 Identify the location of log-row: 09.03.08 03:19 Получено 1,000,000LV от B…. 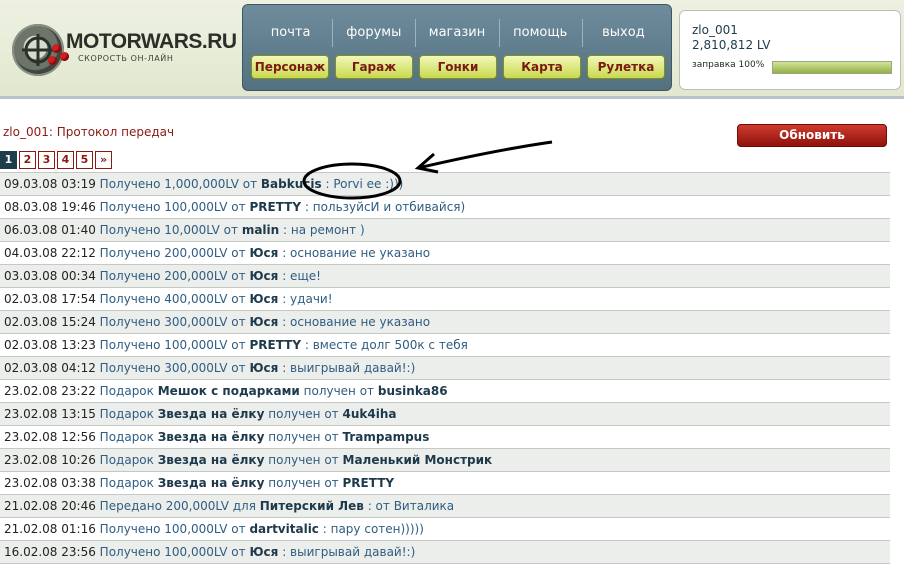
(445, 184).